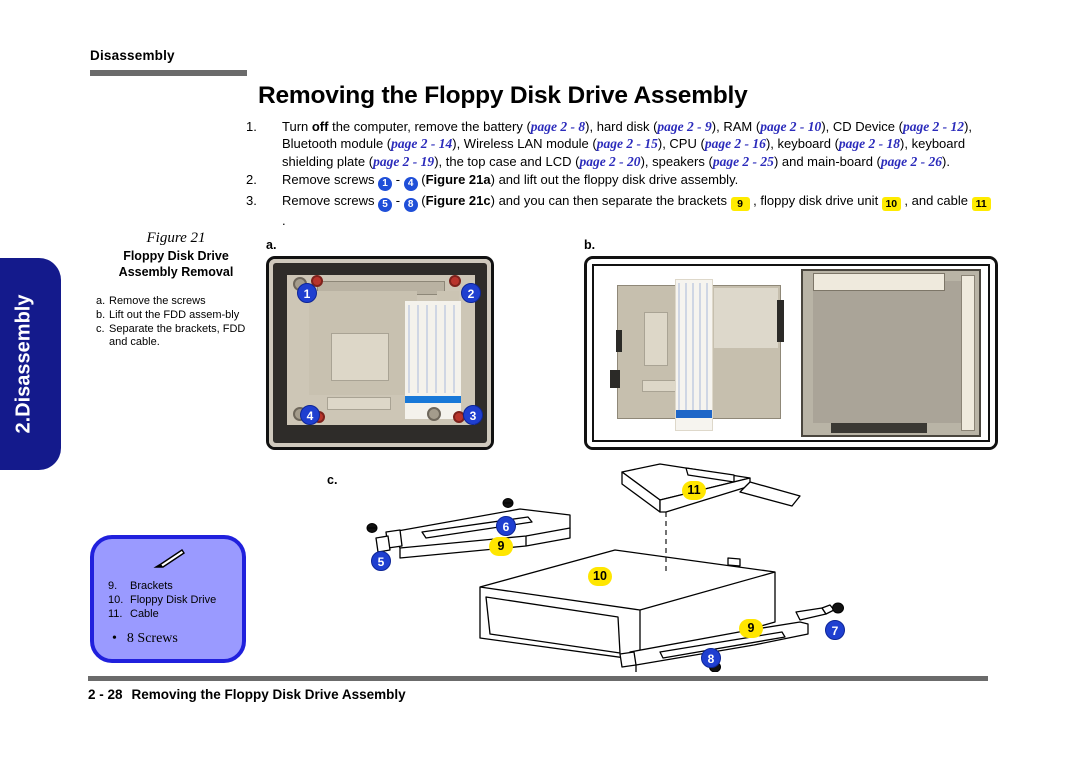 This screenshot has width=1080, height=763. I want to click on note-list-item-key: 9., so click(113, 586).